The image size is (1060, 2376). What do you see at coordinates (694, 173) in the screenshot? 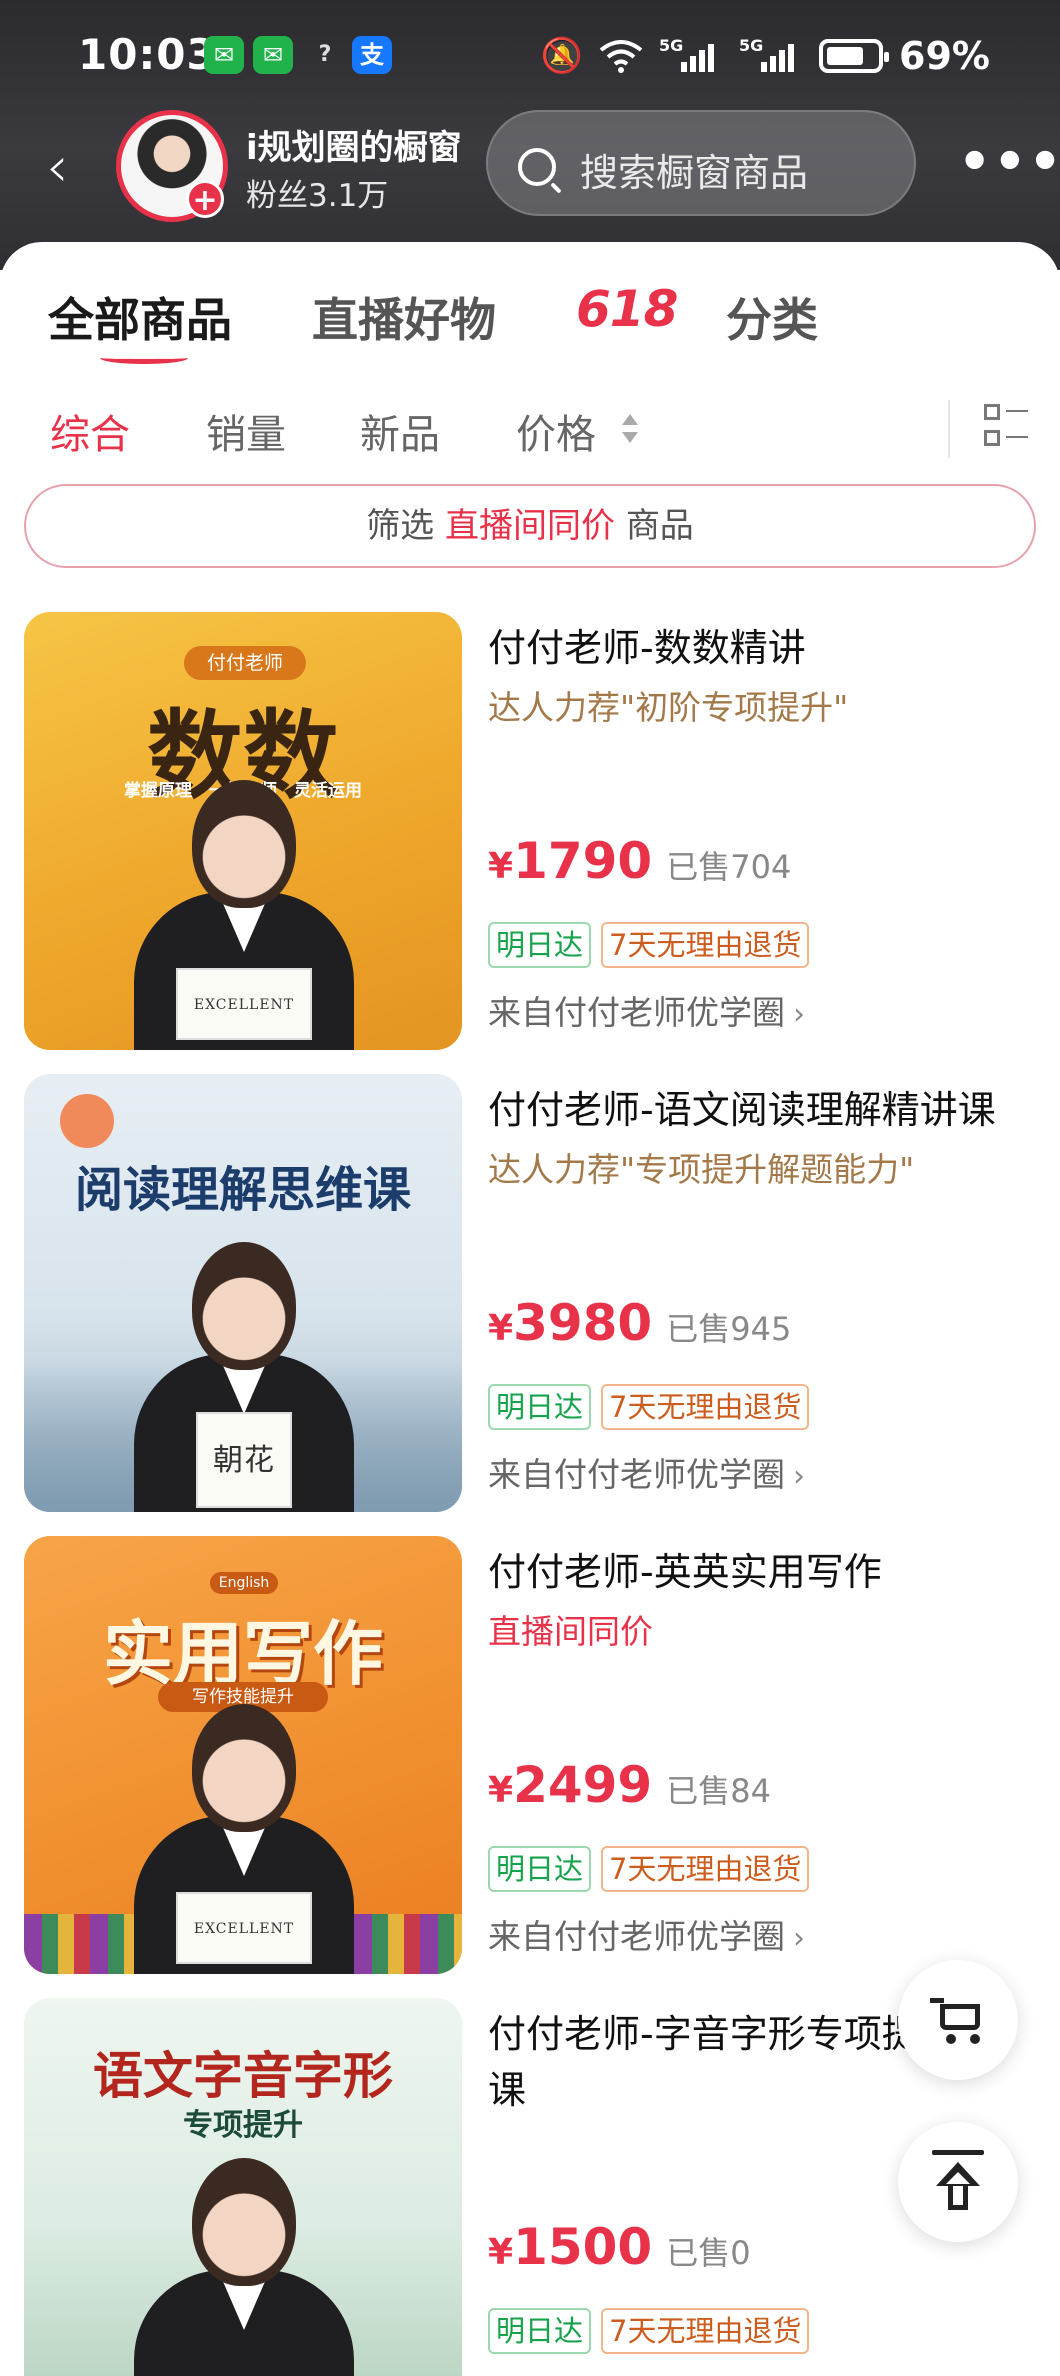
I see `search-placeholder: 搜索橱窗商品` at bounding box center [694, 173].